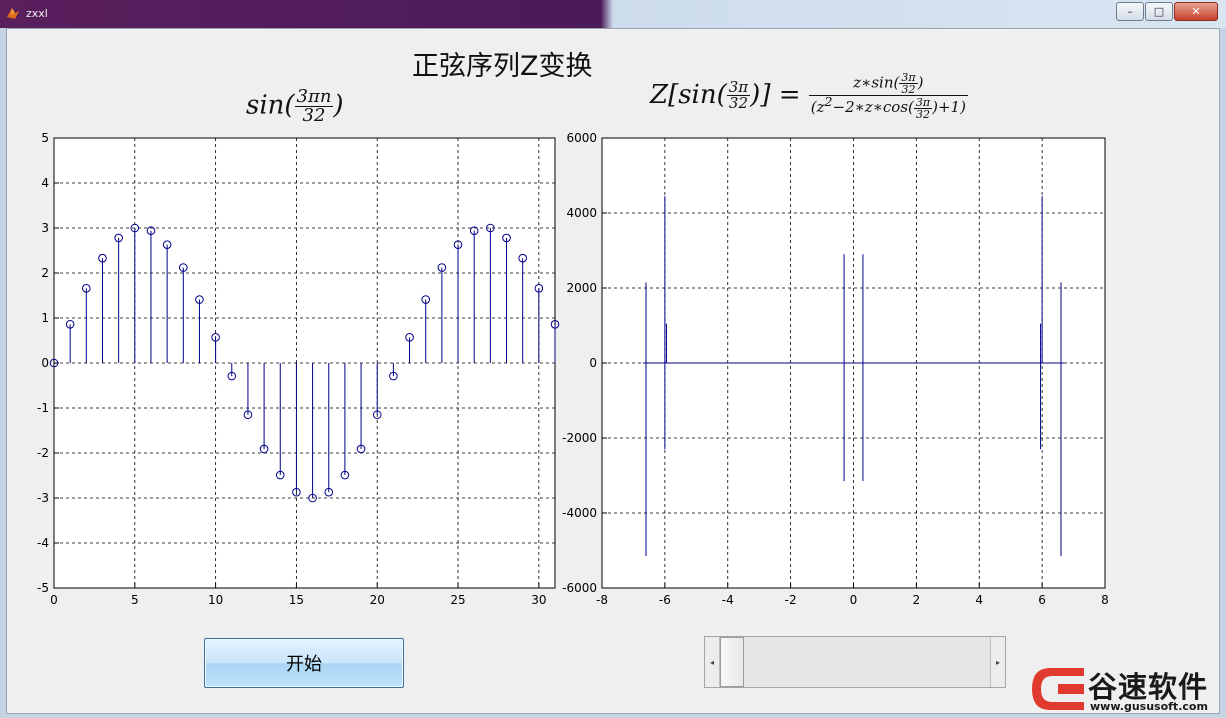 This screenshot has height=718, width=1226. Describe the element at coordinates (13, 13) in the screenshot. I see `matlab-icon` at that location.